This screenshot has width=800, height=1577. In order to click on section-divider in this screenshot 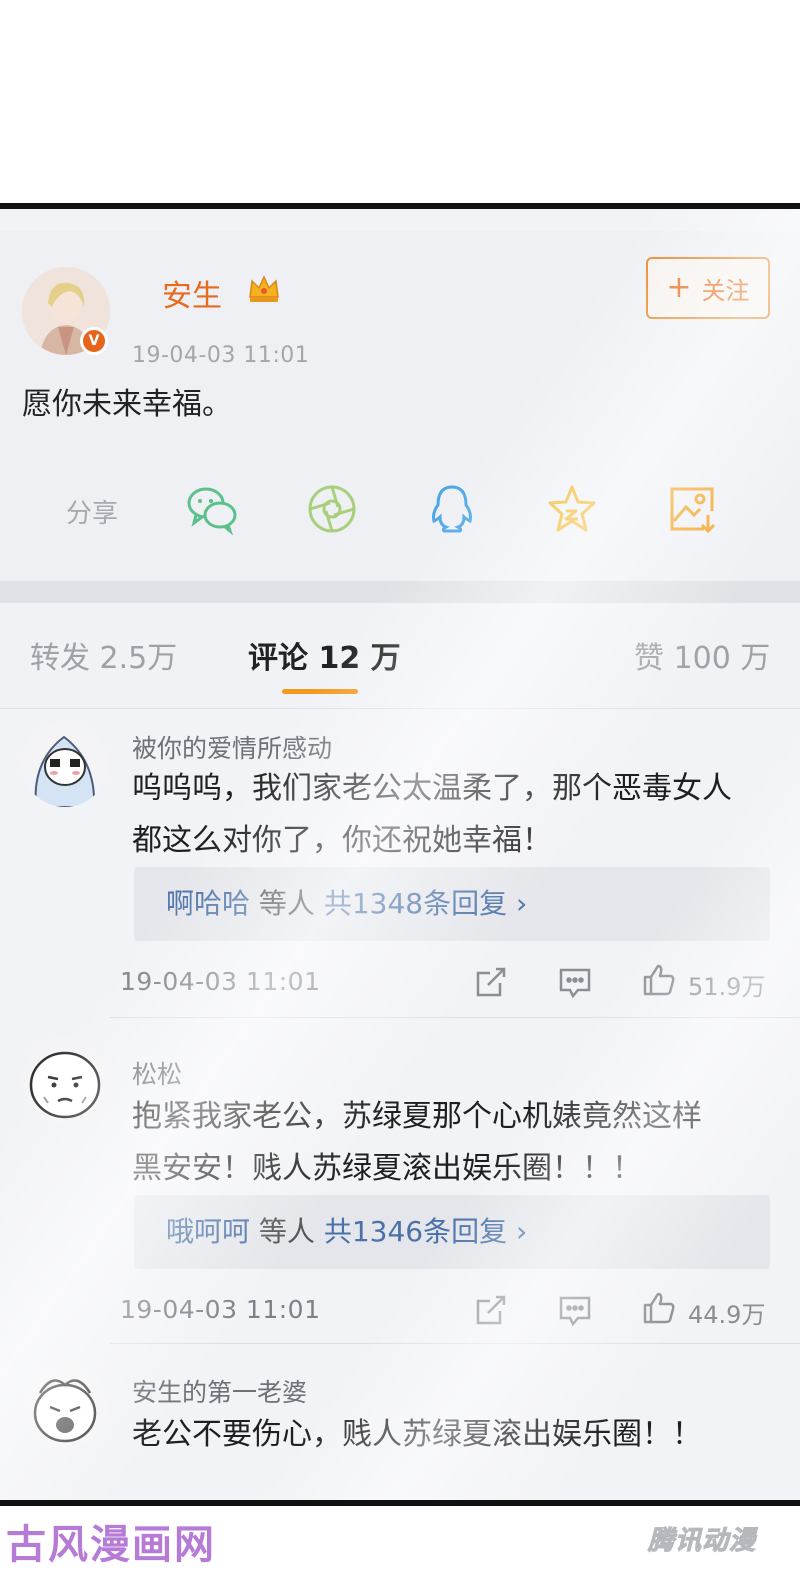, I will do `click(400, 592)`.